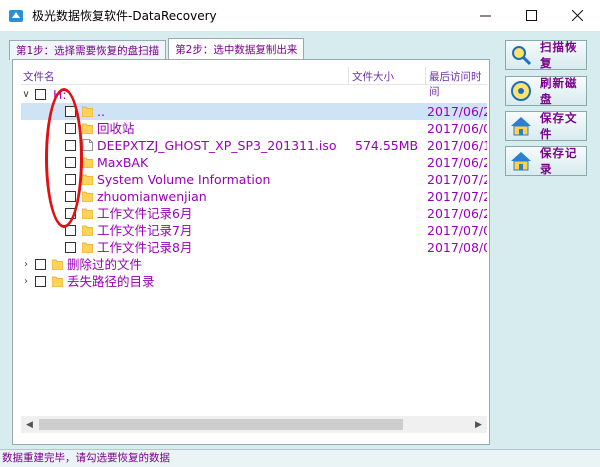 The image size is (600, 467). What do you see at coordinates (559, 126) in the screenshot?
I see `save-file-label: 保存文件` at bounding box center [559, 126].